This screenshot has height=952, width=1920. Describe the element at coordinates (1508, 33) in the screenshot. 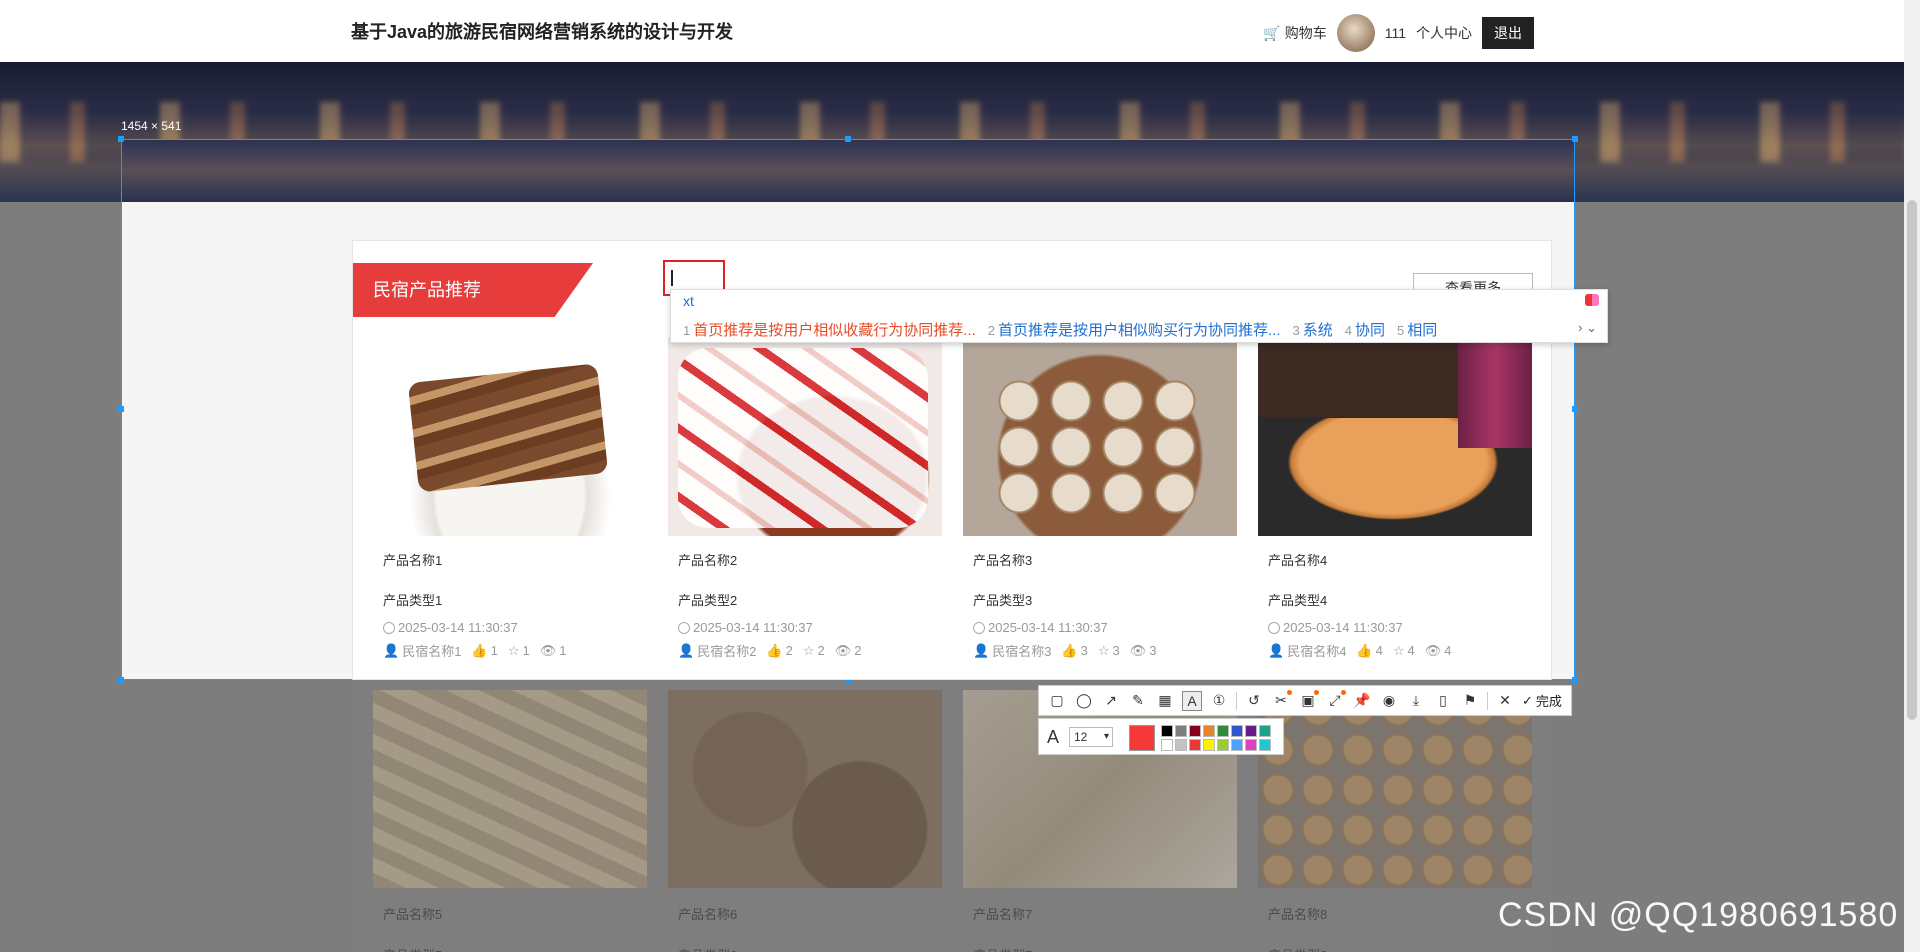

I see `logout-button: 退出` at that location.